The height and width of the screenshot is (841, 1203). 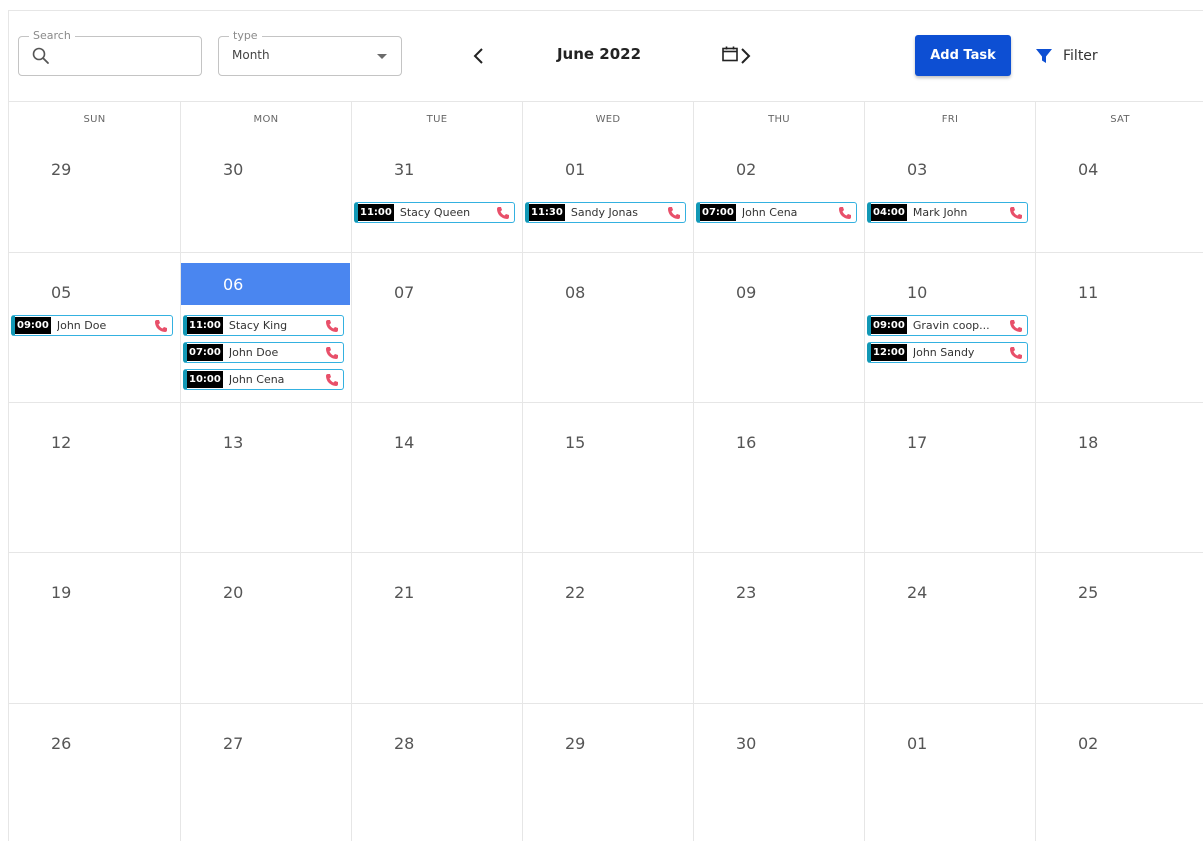 I want to click on day-number: 05, so click(x=61, y=292).